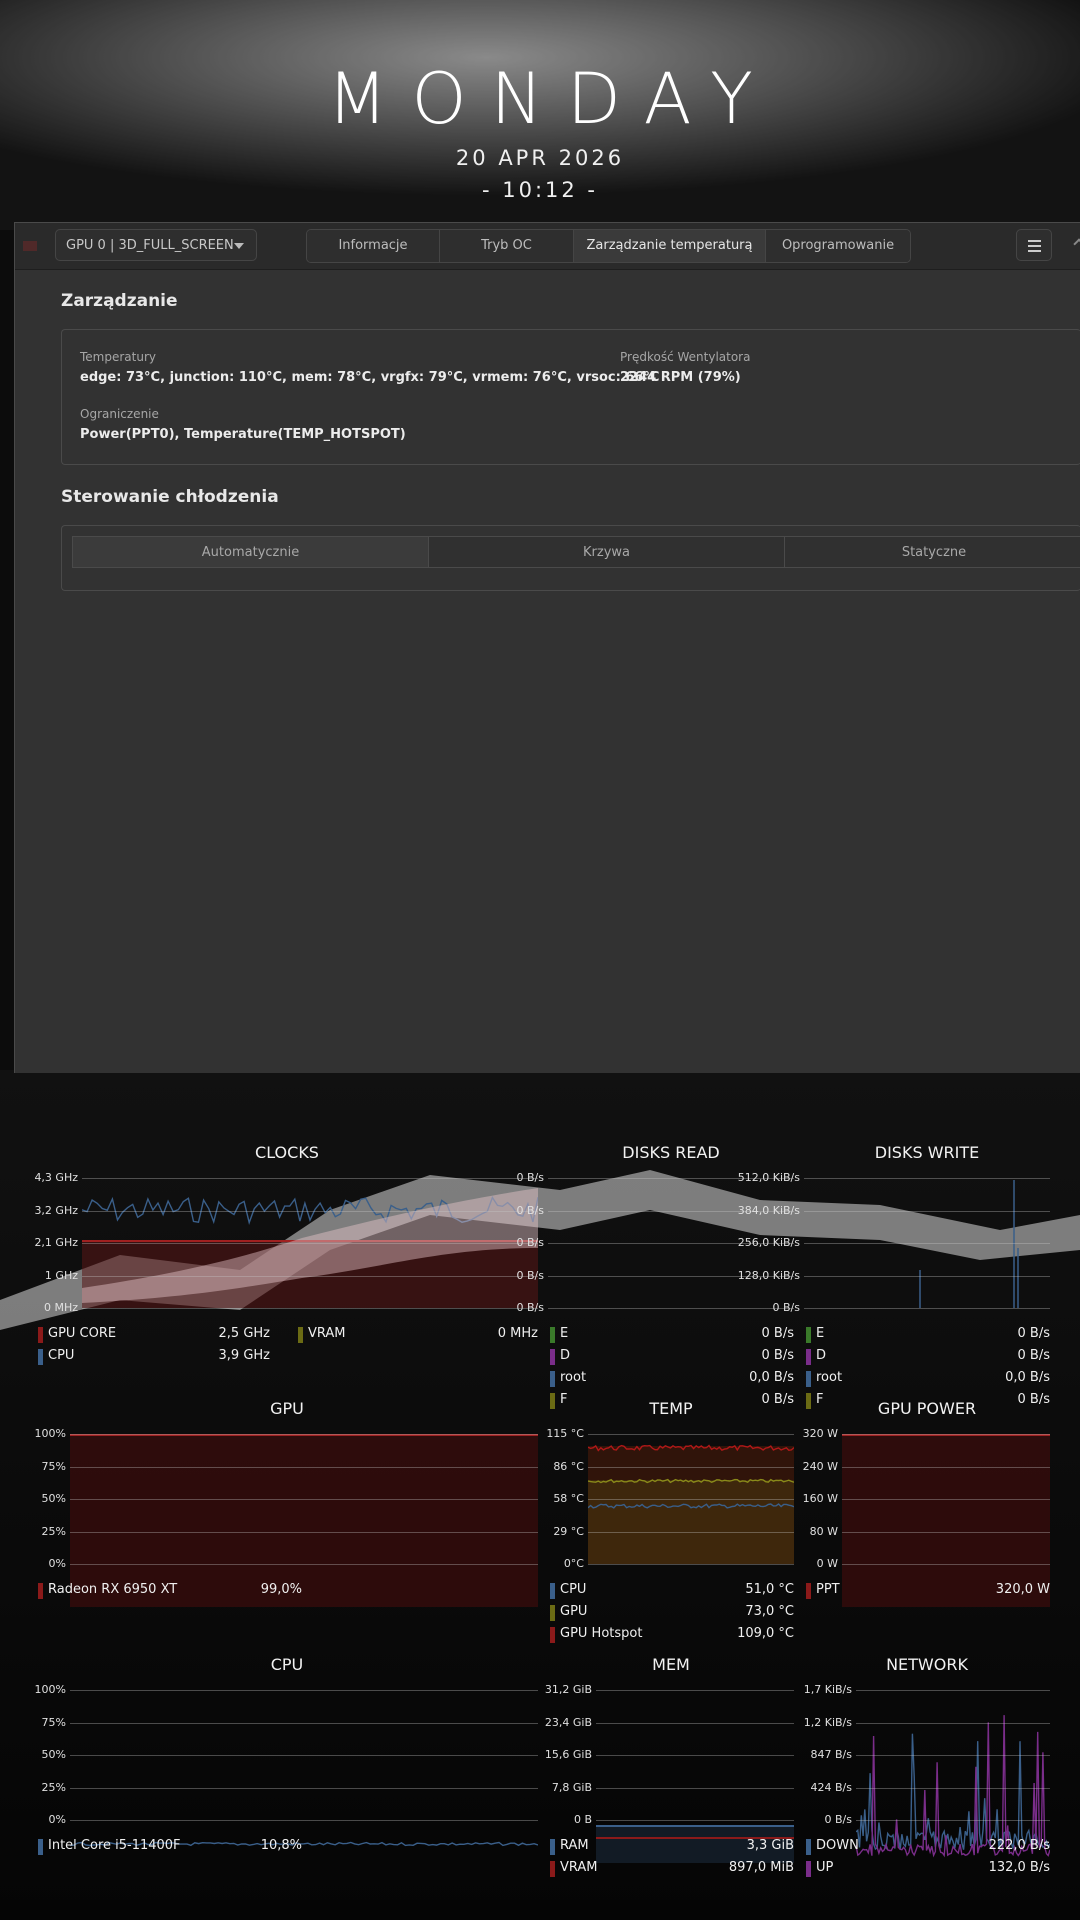  What do you see at coordinates (507, 246) in the screenshot?
I see `tab-tryb-oc: Tryb OC` at bounding box center [507, 246].